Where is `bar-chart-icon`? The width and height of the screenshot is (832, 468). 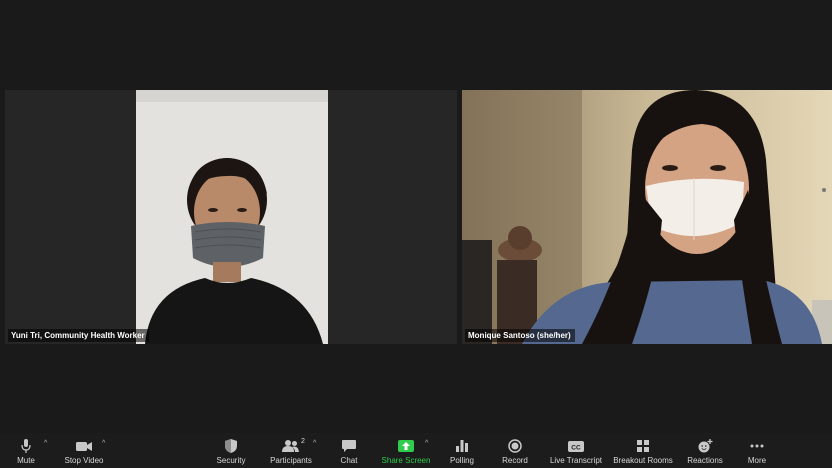 bar-chart-icon is located at coordinates (462, 446).